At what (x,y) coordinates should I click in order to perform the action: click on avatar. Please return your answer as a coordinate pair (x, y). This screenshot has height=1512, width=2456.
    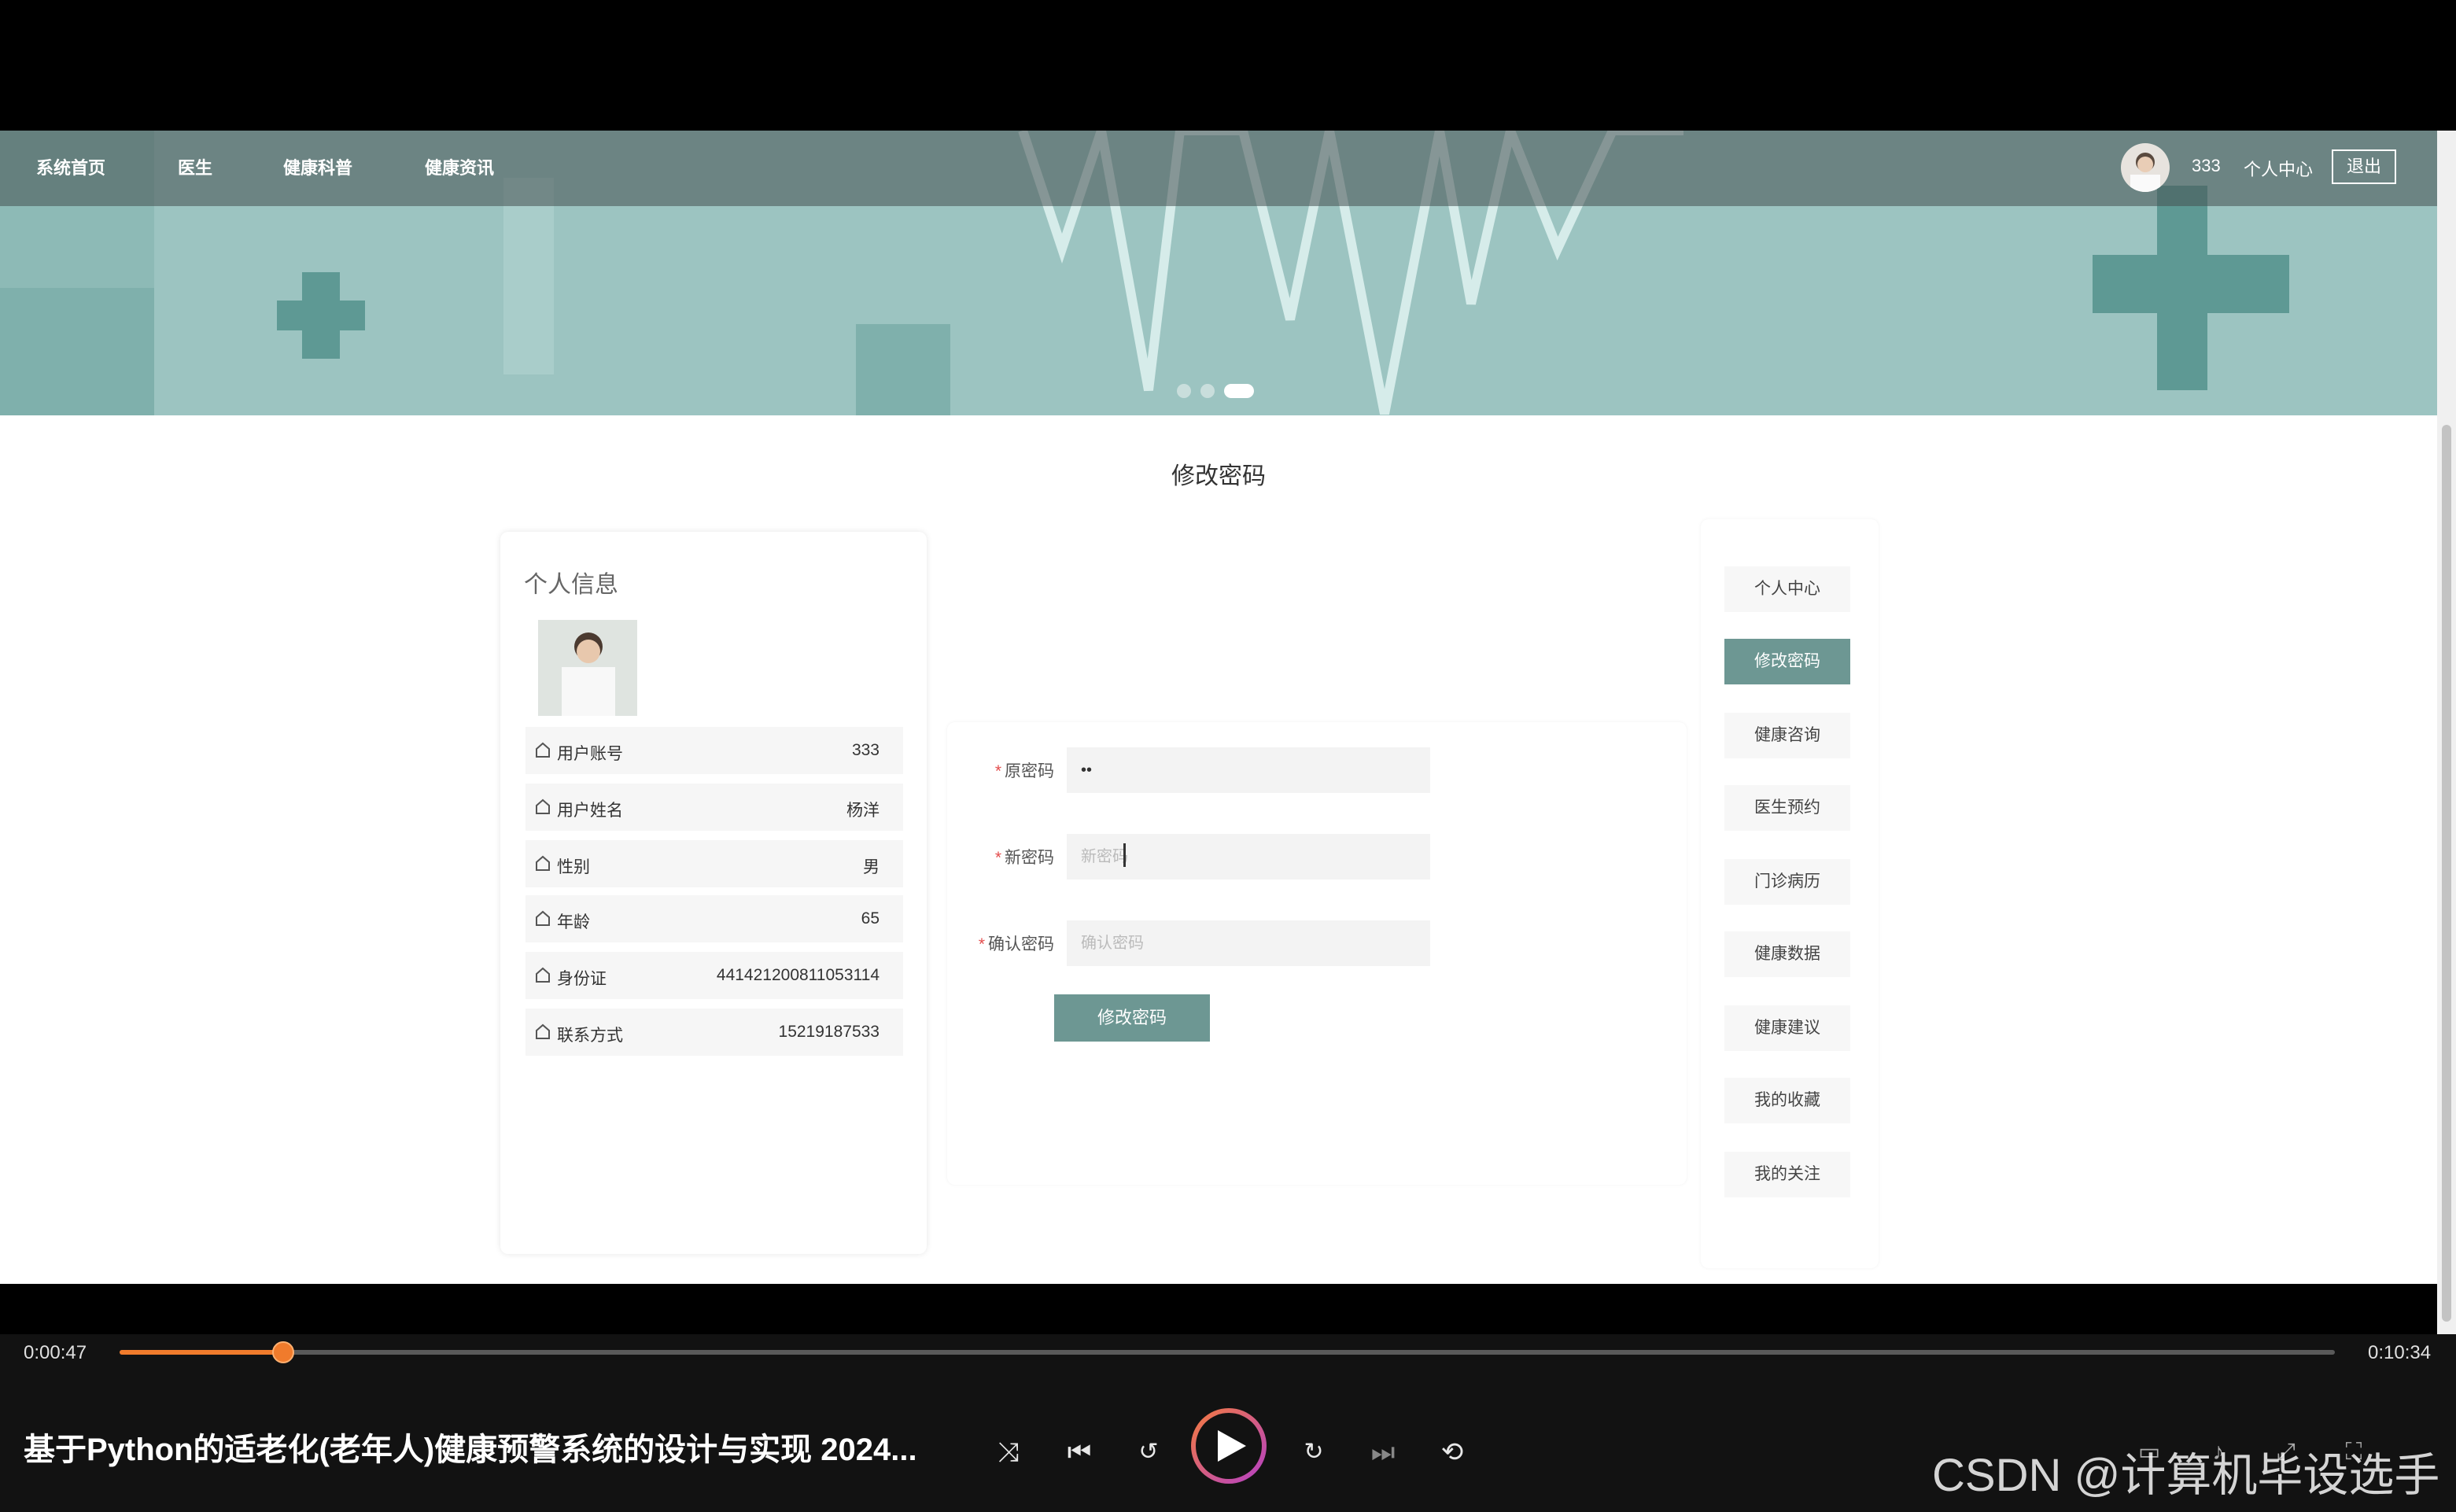
    Looking at the image, I should click on (2145, 167).